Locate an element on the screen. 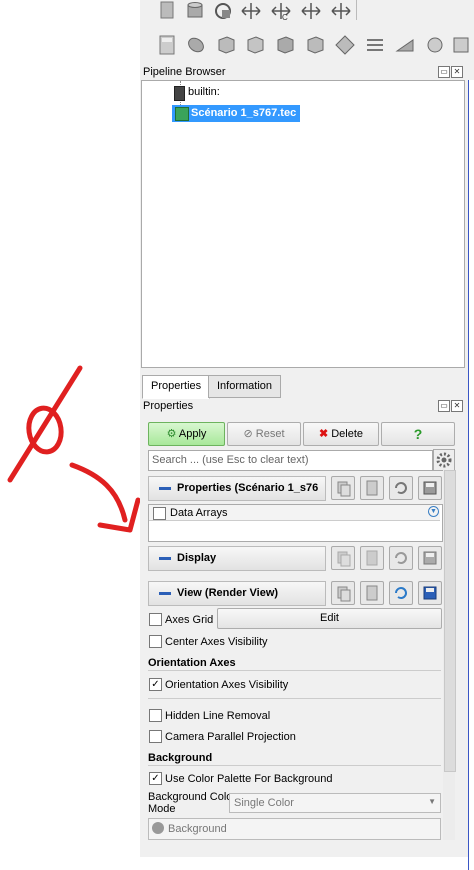 The image size is (474, 870). calculator-icon is located at coordinates (167, 45).